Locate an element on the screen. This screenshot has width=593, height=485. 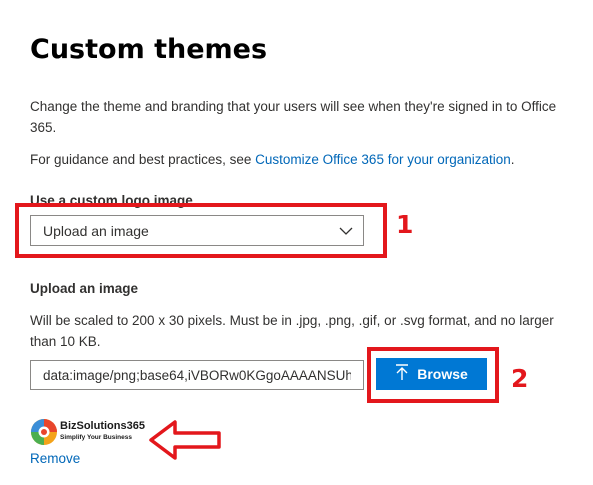
logo-mark is located at coordinates (44, 432).